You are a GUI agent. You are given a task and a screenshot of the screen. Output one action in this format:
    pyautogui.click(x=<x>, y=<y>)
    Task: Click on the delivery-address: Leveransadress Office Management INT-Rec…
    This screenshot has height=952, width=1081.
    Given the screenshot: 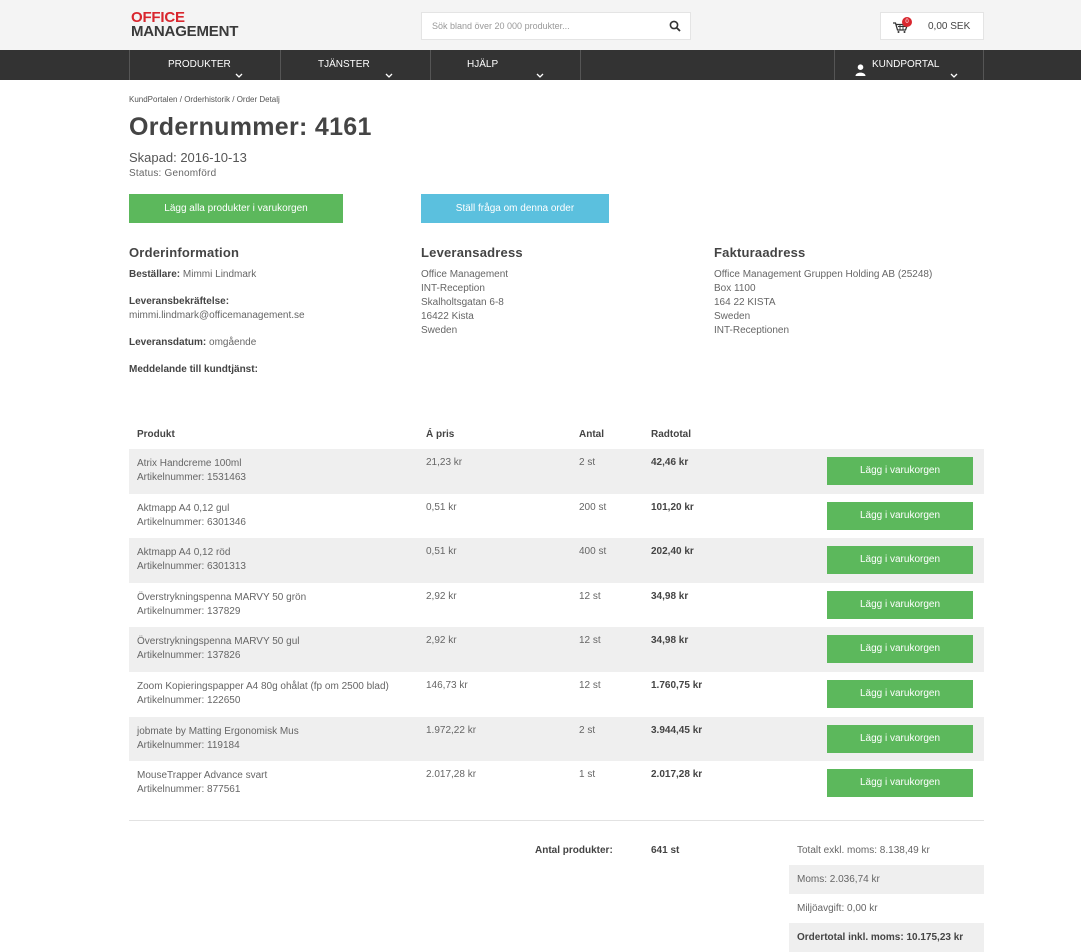 What is the action you would take?
    pyautogui.click(x=472, y=291)
    